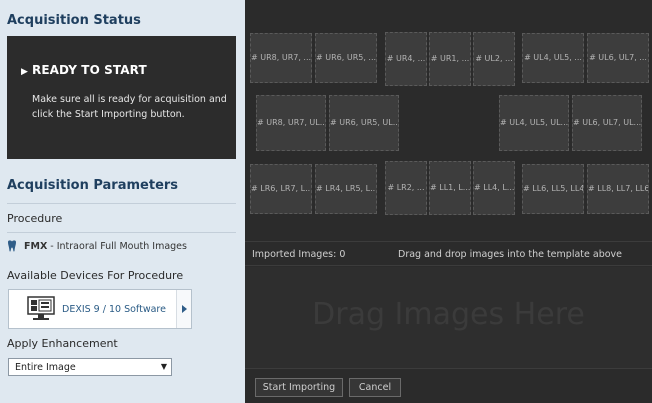 The width and height of the screenshot is (652, 403). What do you see at coordinates (299, 387) in the screenshot?
I see `start-importing-button: Start Importing` at bounding box center [299, 387].